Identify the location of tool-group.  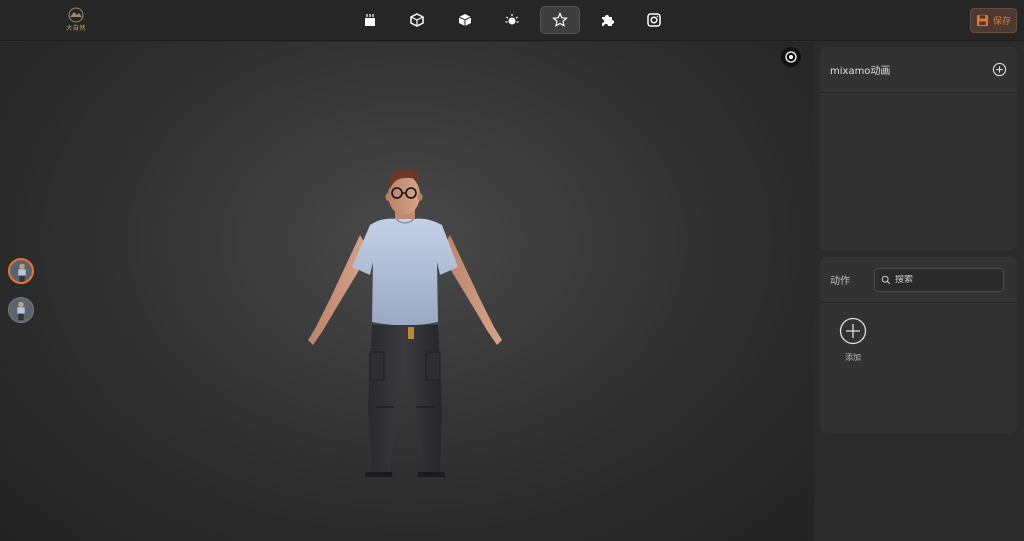
(516, 21).